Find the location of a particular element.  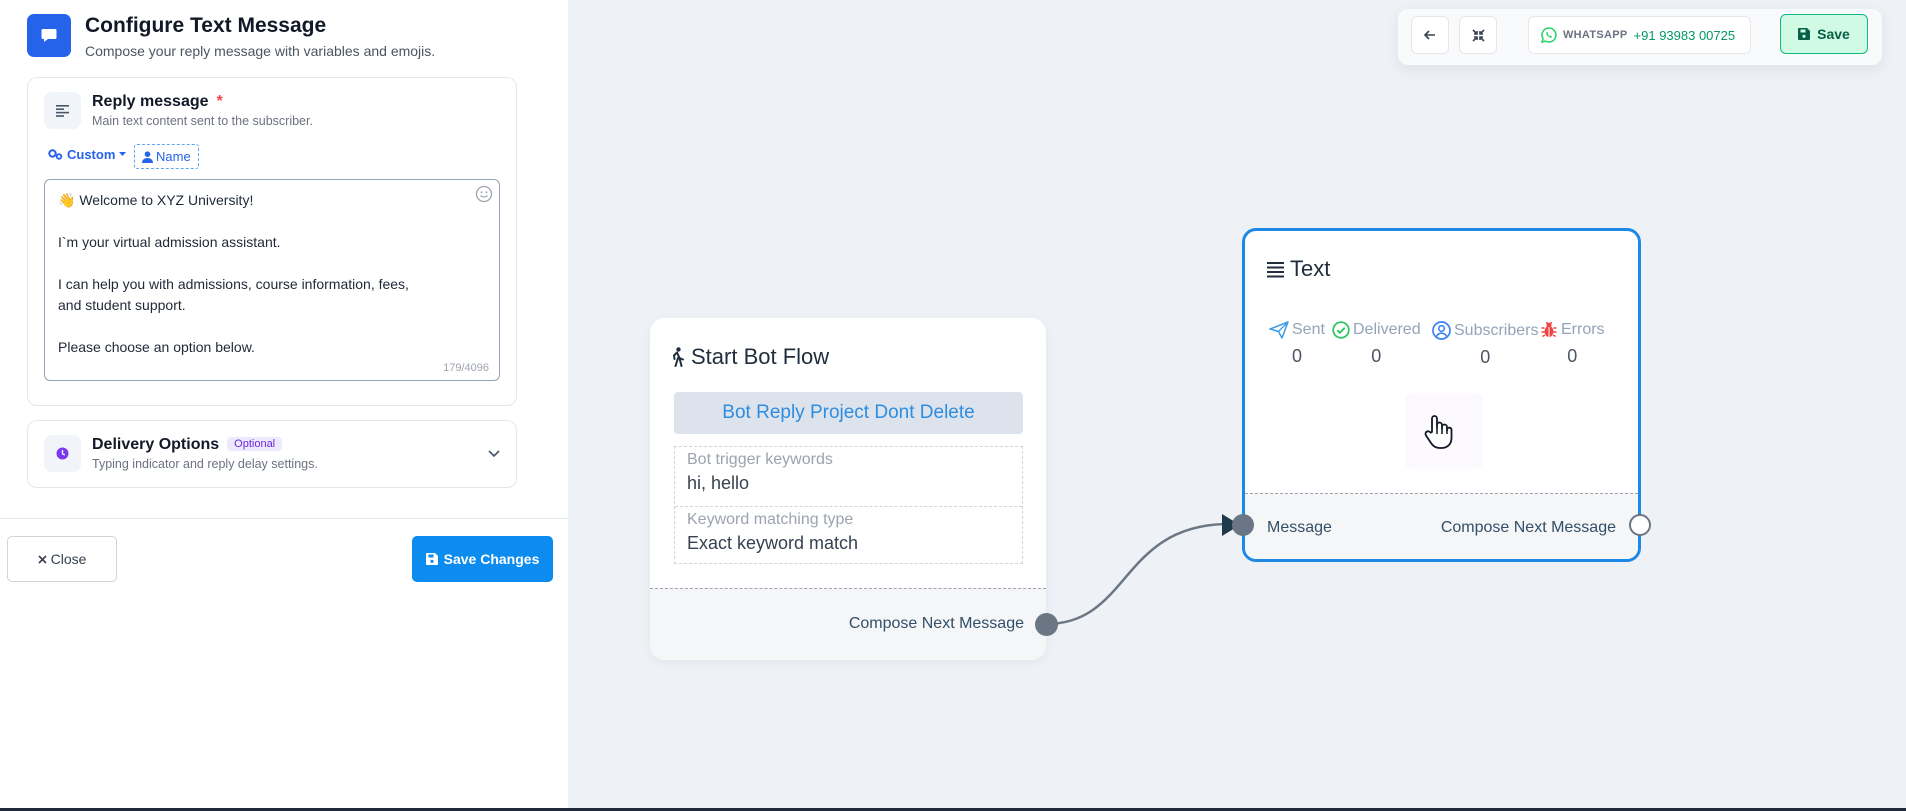

whatsapp-channel: WHATSAPP +91 93983 00725 is located at coordinates (1639, 35).